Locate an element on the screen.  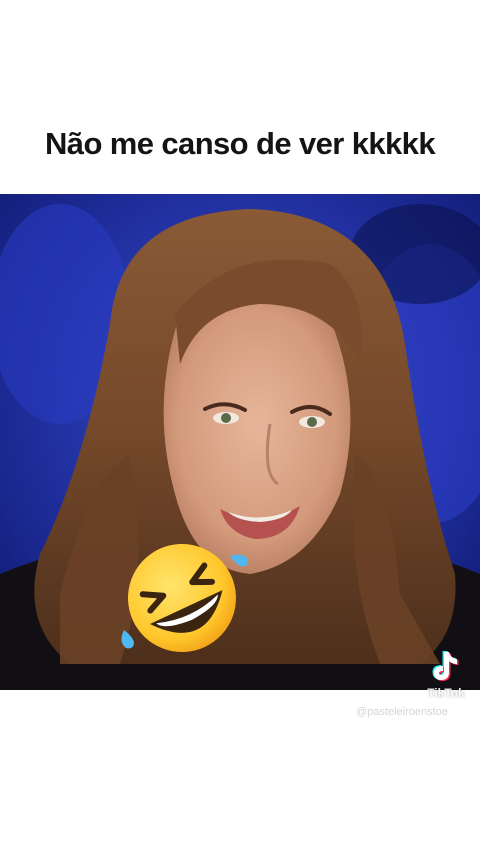
tiktok-watermark: TikTok is located at coordinates (446, 678).